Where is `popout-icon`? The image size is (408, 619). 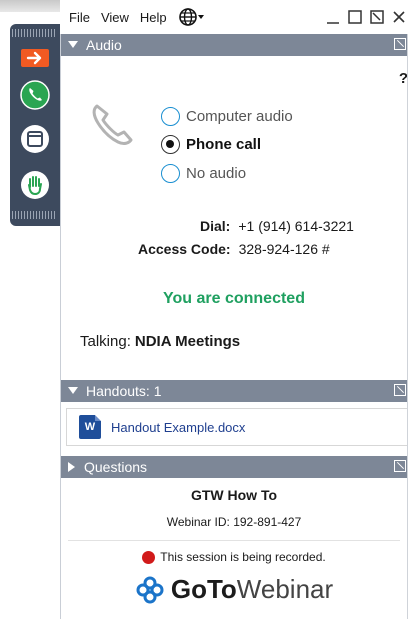
popout-icon is located at coordinates (377, 17).